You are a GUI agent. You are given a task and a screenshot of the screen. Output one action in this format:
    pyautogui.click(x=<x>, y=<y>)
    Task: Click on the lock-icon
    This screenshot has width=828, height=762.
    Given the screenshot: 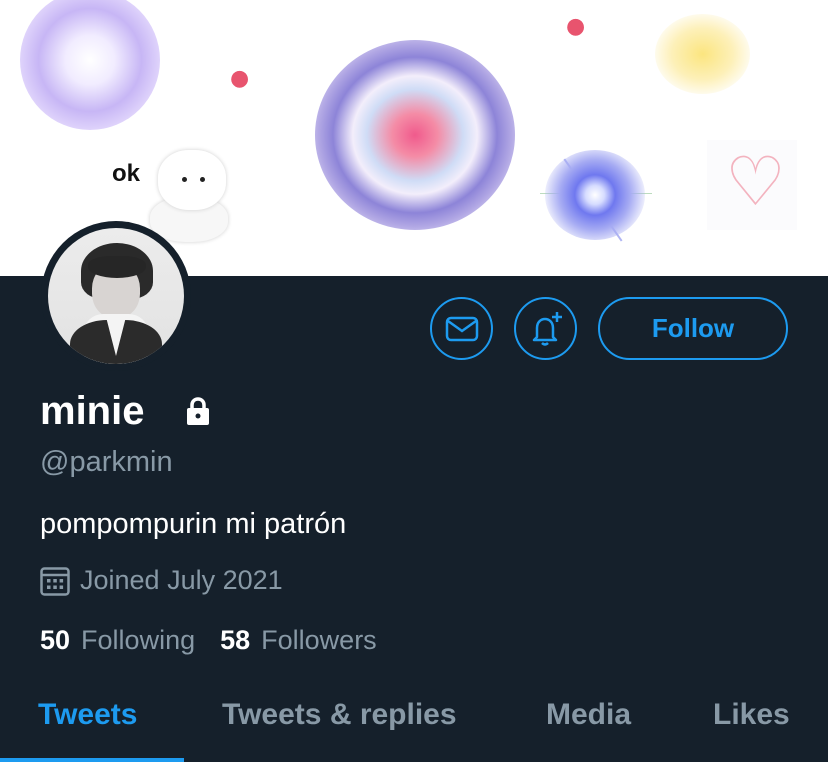 What is the action you would take?
    pyautogui.click(x=198, y=411)
    